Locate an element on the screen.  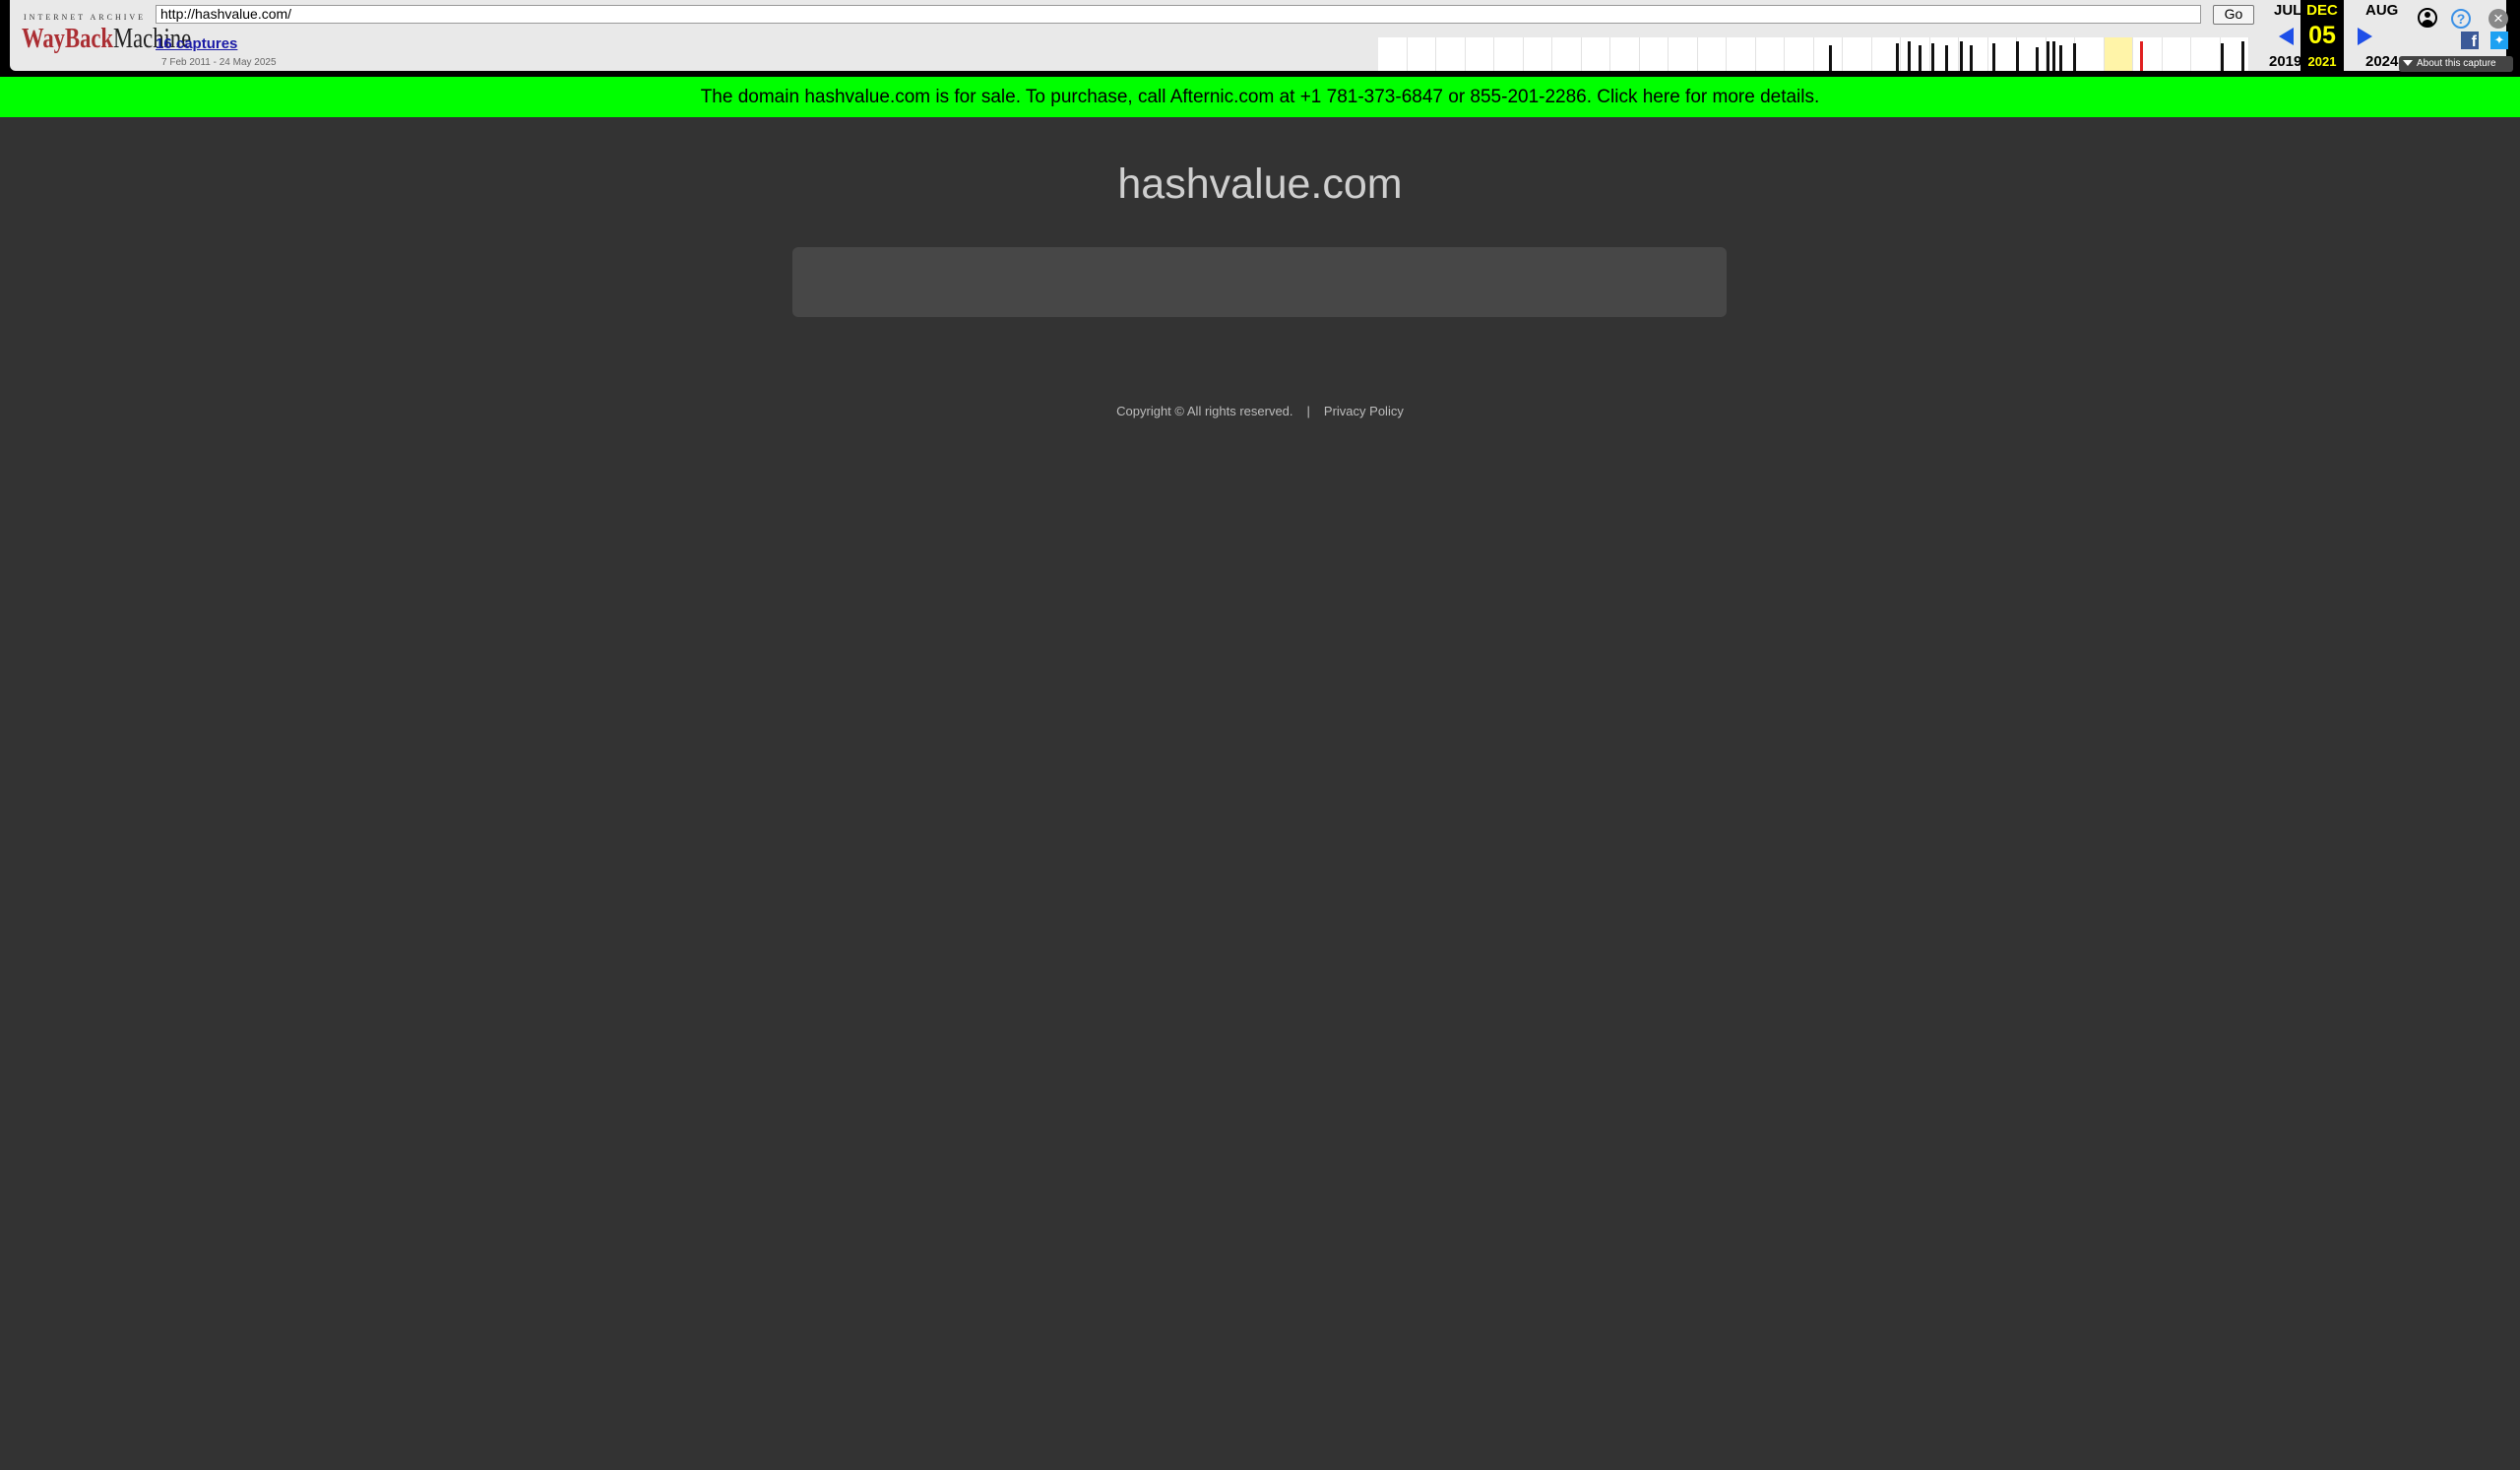
next-month-label: AUG is located at coordinates (2381, 10).